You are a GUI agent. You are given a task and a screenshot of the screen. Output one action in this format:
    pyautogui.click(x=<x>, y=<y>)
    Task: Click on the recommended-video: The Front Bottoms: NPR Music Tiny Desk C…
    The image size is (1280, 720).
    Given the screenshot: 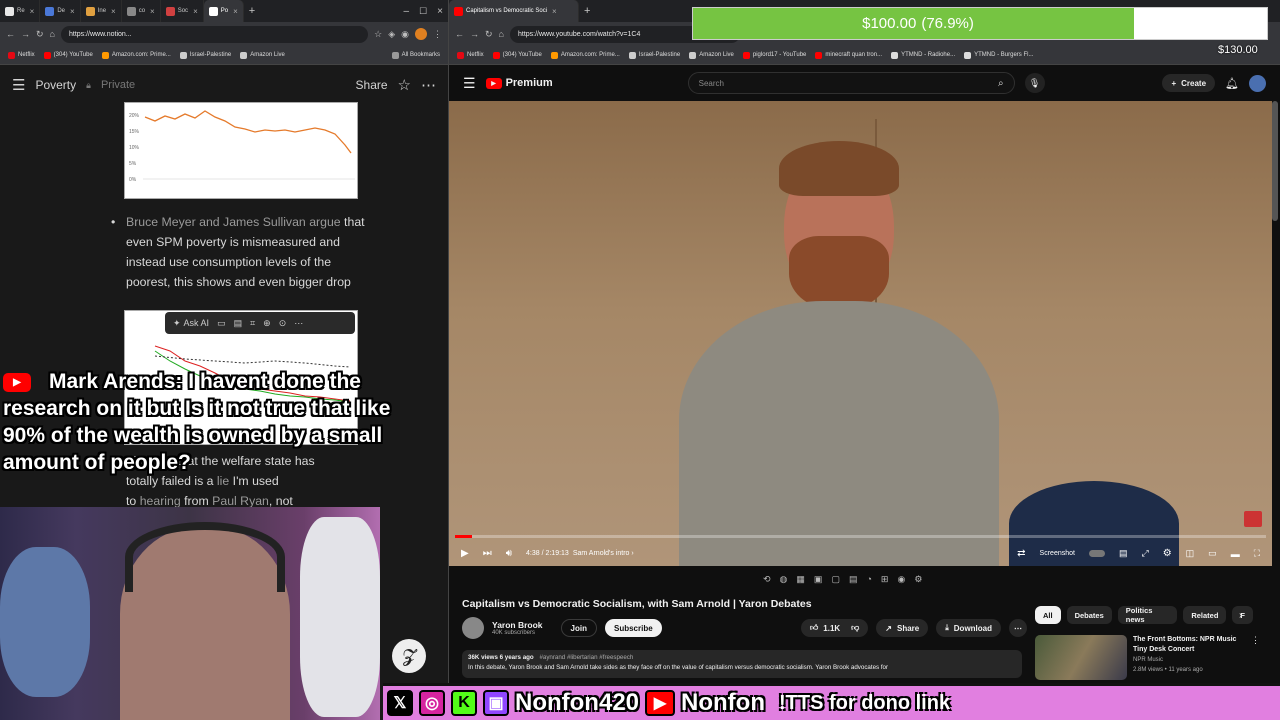 What is the action you would take?
    pyautogui.click(x=1147, y=657)
    